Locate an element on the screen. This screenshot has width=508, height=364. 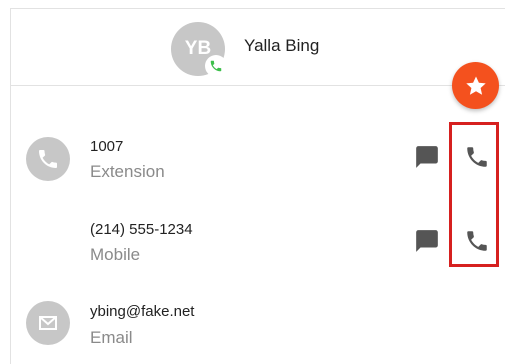
presence-badge is located at coordinates (216, 66).